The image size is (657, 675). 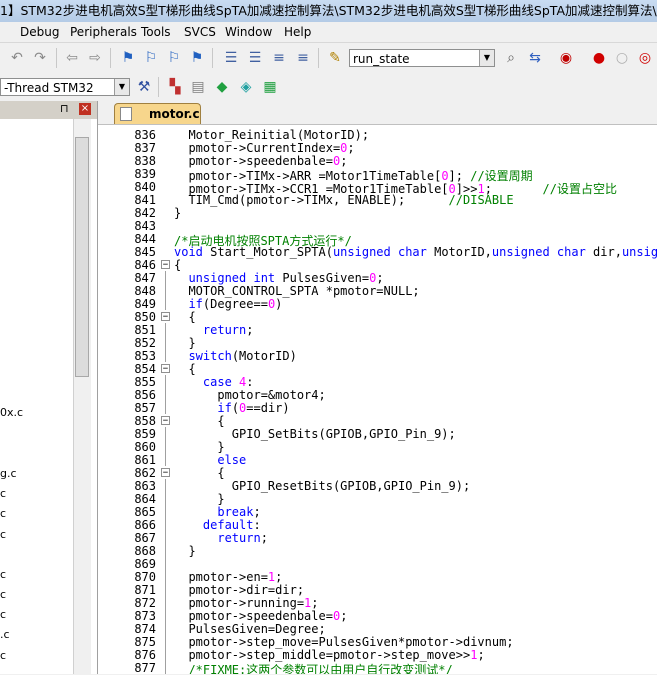 I want to click on menu-debug: Debug, so click(x=39, y=32).